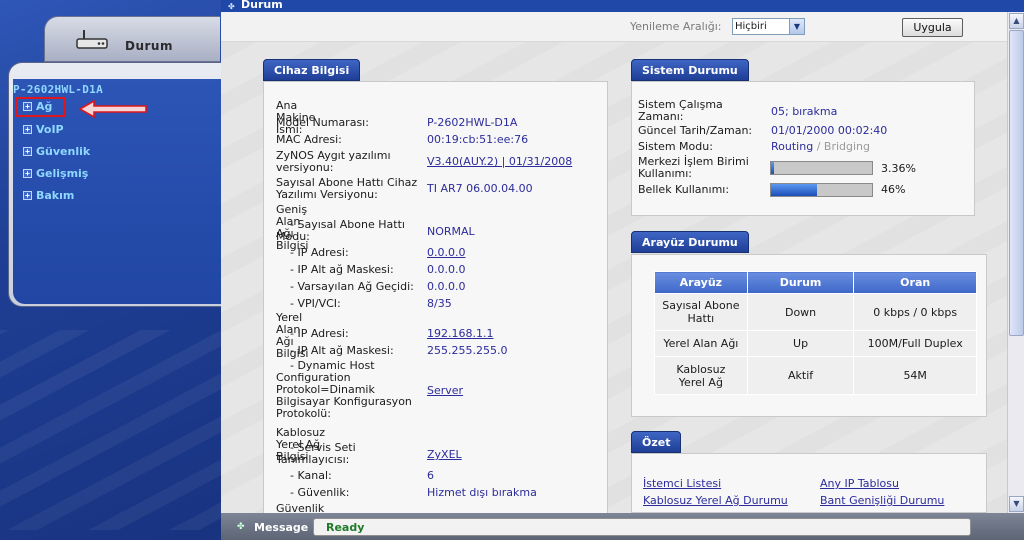 The image size is (1024, 540). I want to click on table-cell: Yerel Alan Ağı, so click(701, 343).